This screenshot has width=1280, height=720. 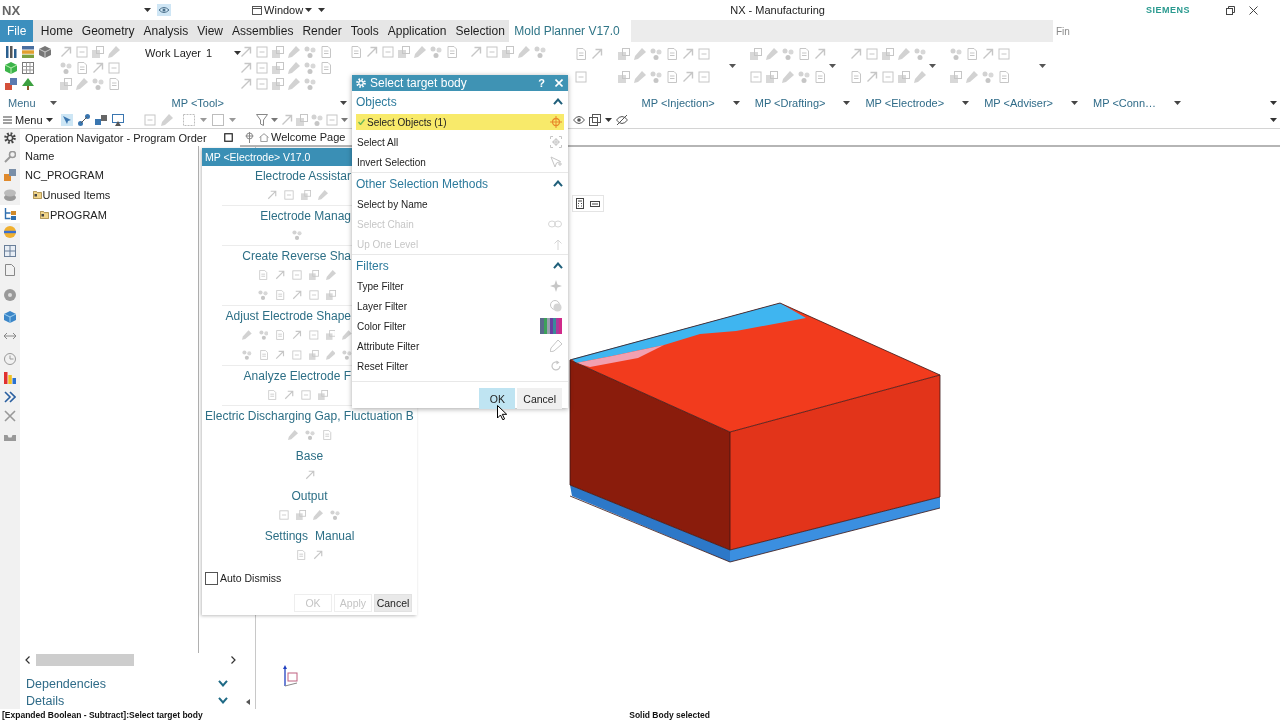 I want to click on frame-select-icon, so click(x=117, y=119).